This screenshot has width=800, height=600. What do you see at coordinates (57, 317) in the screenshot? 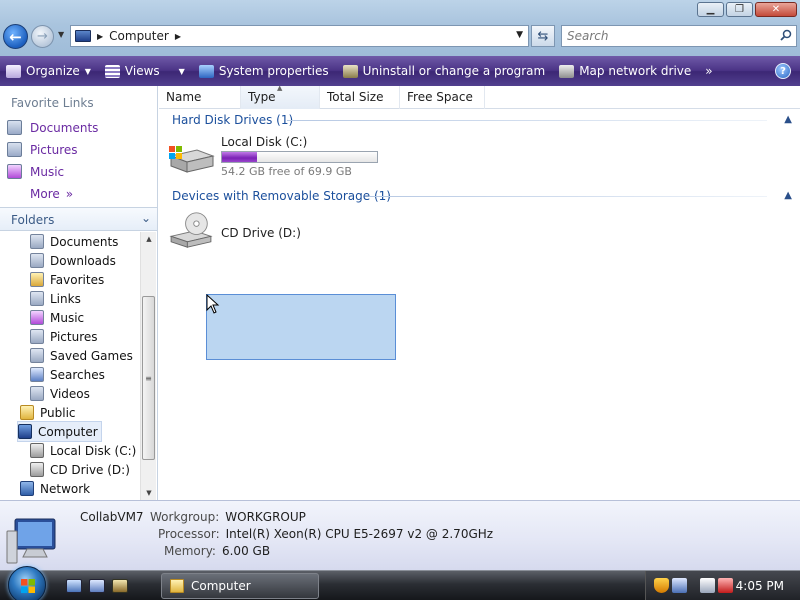
I see `tree-item-music: Music` at bounding box center [57, 317].